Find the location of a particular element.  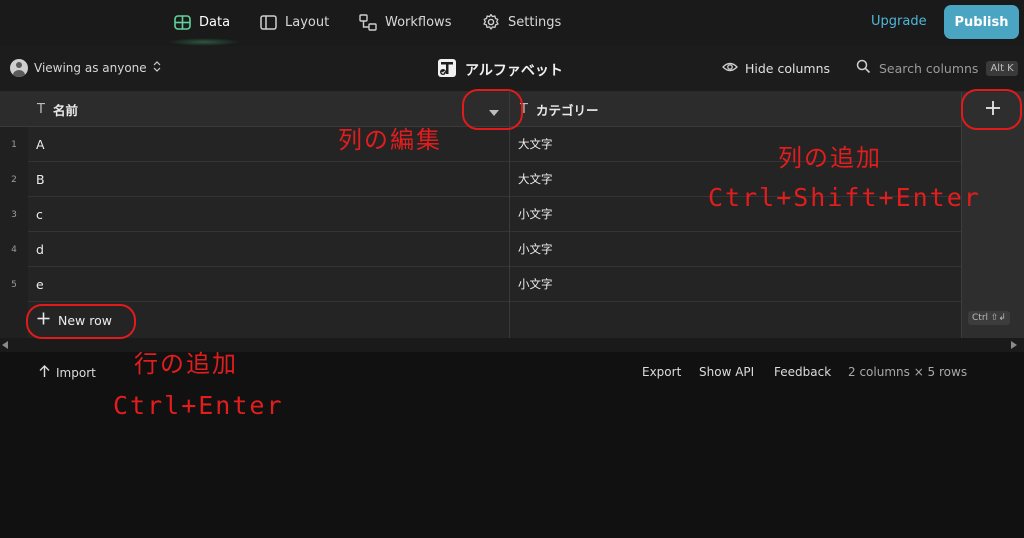

table-title: アルファベット is located at coordinates (500, 70).